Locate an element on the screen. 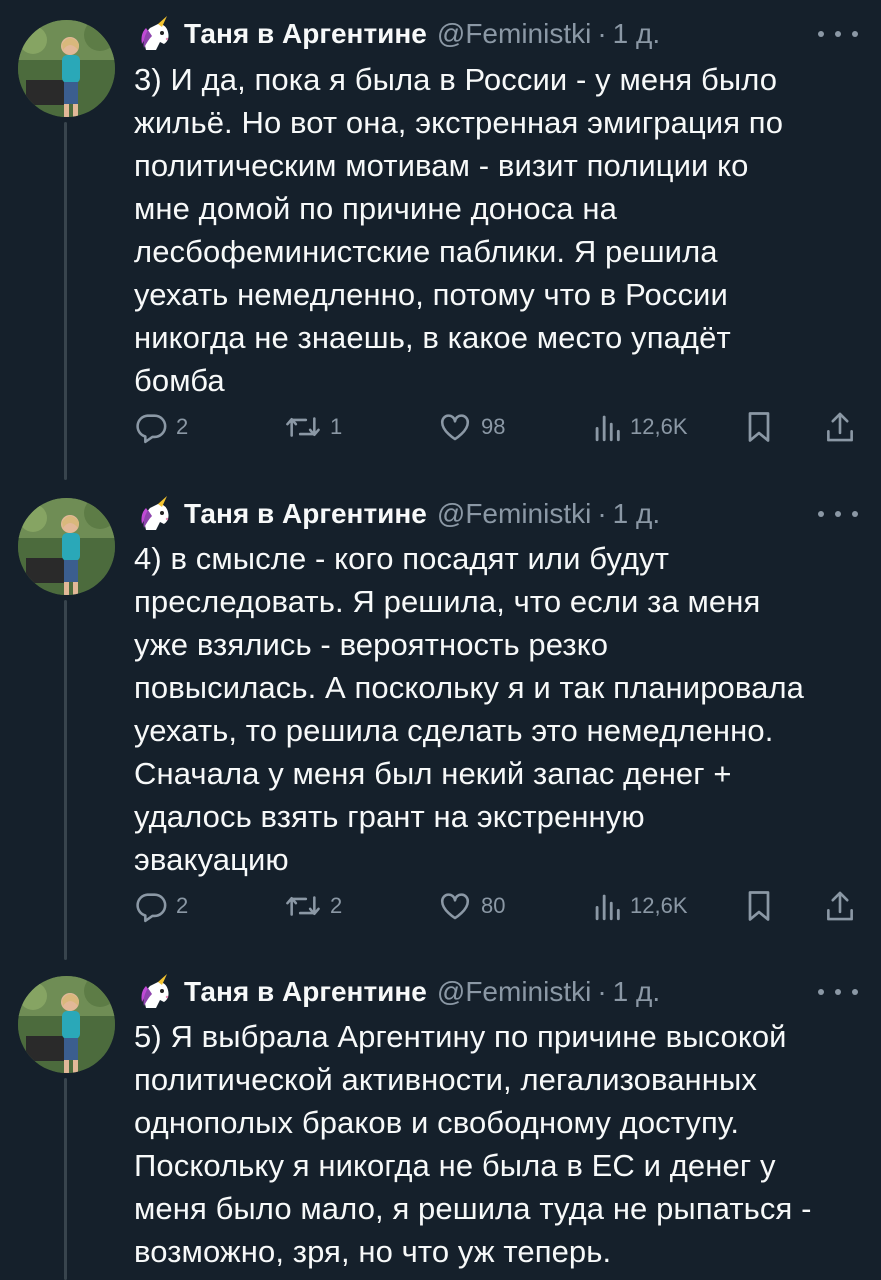 The width and height of the screenshot is (881, 1280). action-bar: 2 1 98 12,6K is located at coordinates (499, 427).